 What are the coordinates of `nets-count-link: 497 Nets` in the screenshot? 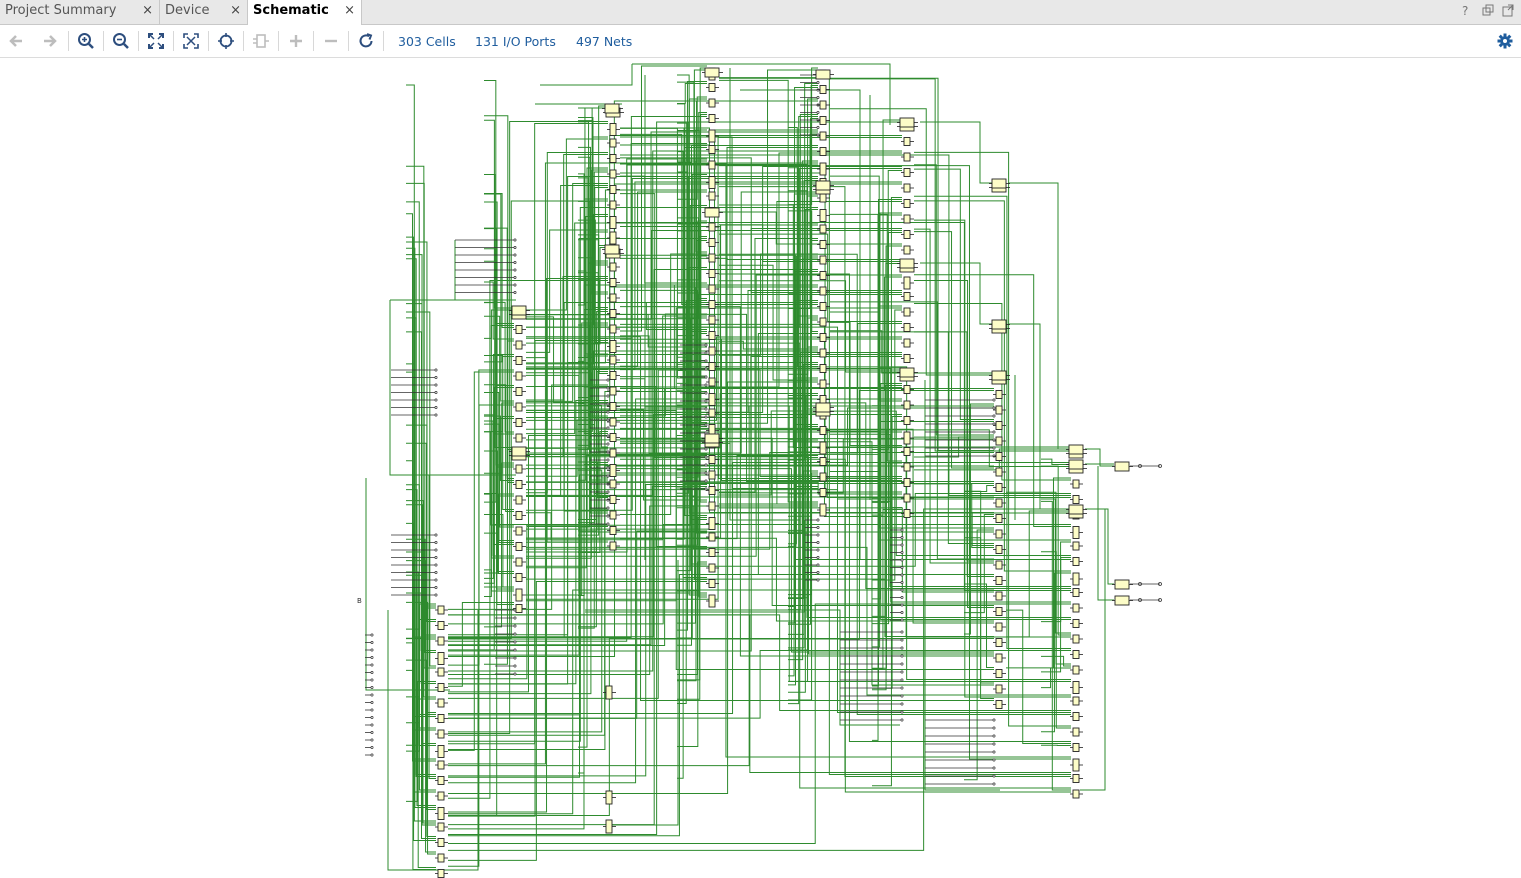 It's located at (604, 41).